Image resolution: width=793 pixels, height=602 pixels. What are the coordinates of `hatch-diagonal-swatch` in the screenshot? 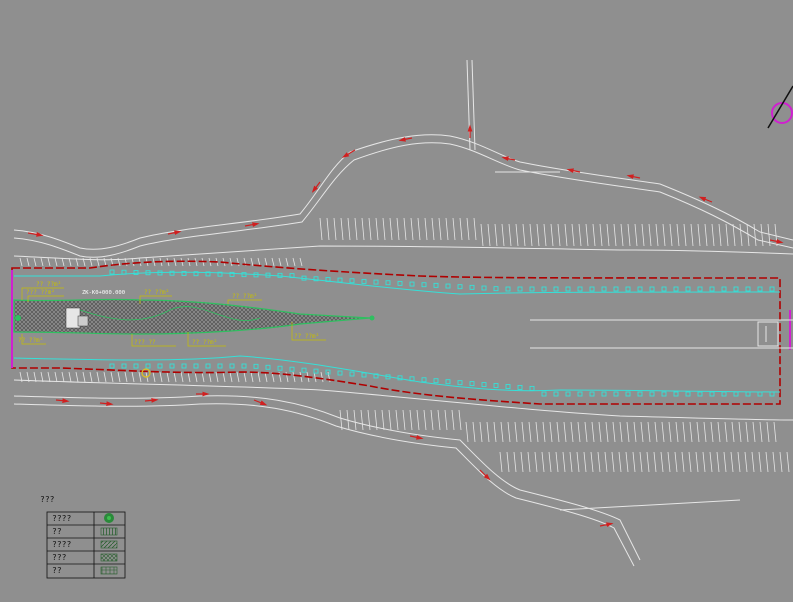 It's located at (109, 544).